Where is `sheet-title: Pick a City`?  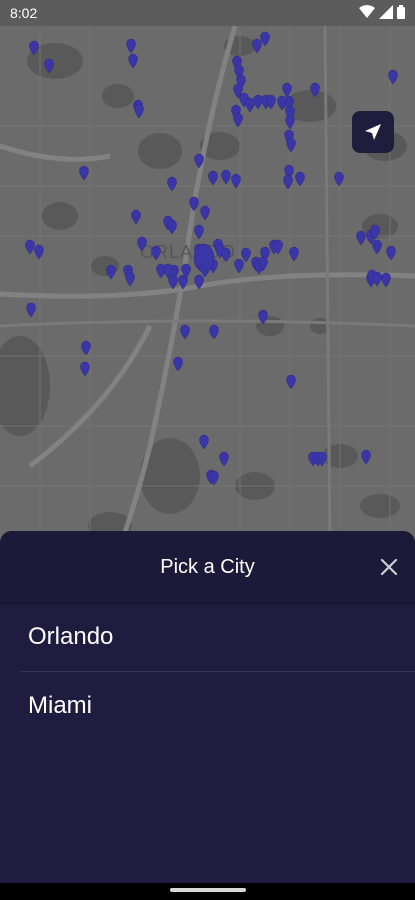 sheet-title: Pick a City is located at coordinates (207, 567).